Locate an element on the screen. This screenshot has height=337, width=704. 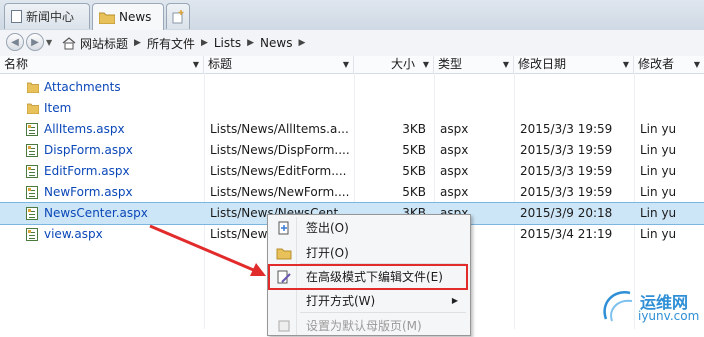
menu-item-open: 打开(O) is located at coordinates (368, 253).